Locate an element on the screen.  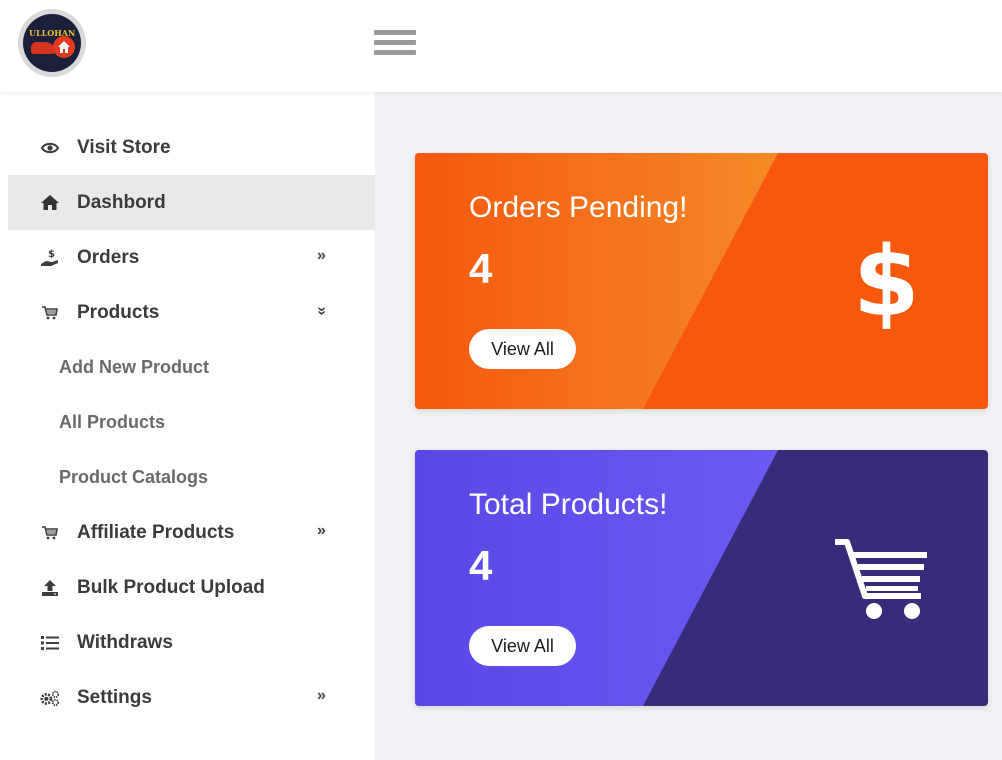
brand-logo: ULLOHAN is located at coordinates (52, 43).